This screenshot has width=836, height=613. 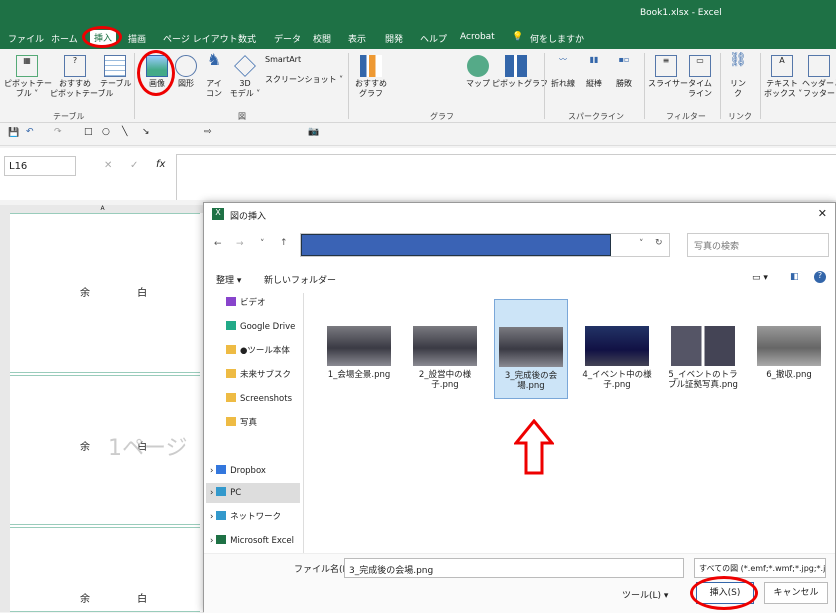 I want to click on sparkline-line-label: 折れ線, so click(x=563, y=83).